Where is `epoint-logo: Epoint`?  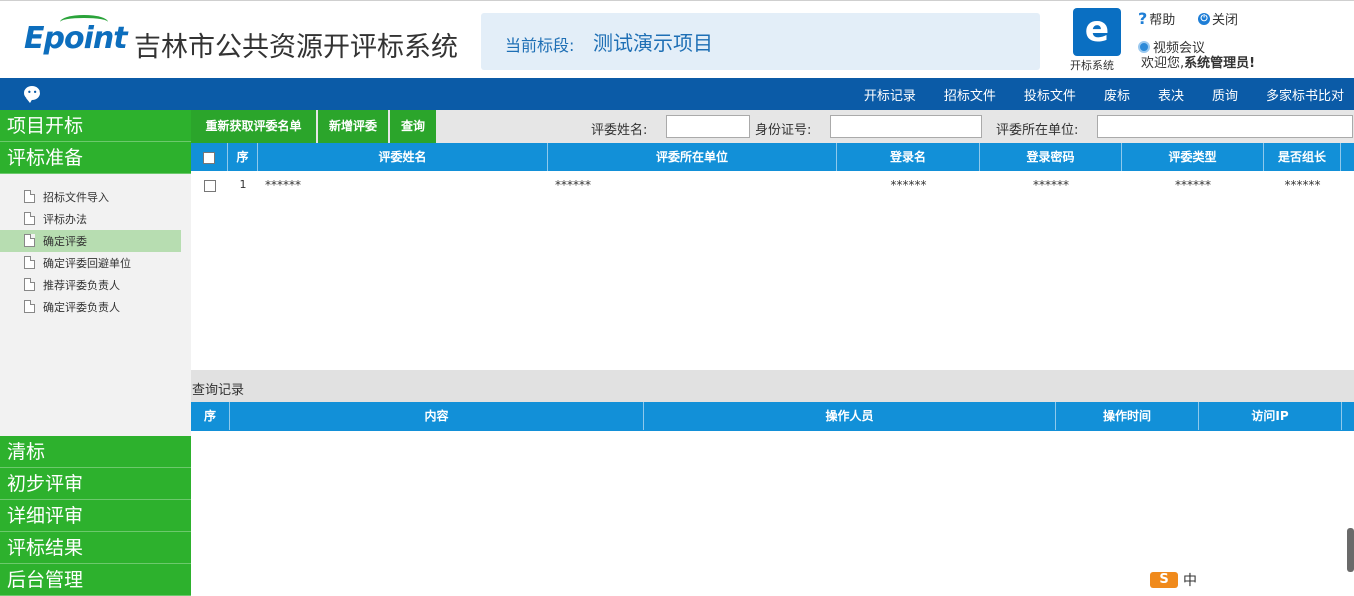
epoint-logo: Epoint is located at coordinates (76, 40).